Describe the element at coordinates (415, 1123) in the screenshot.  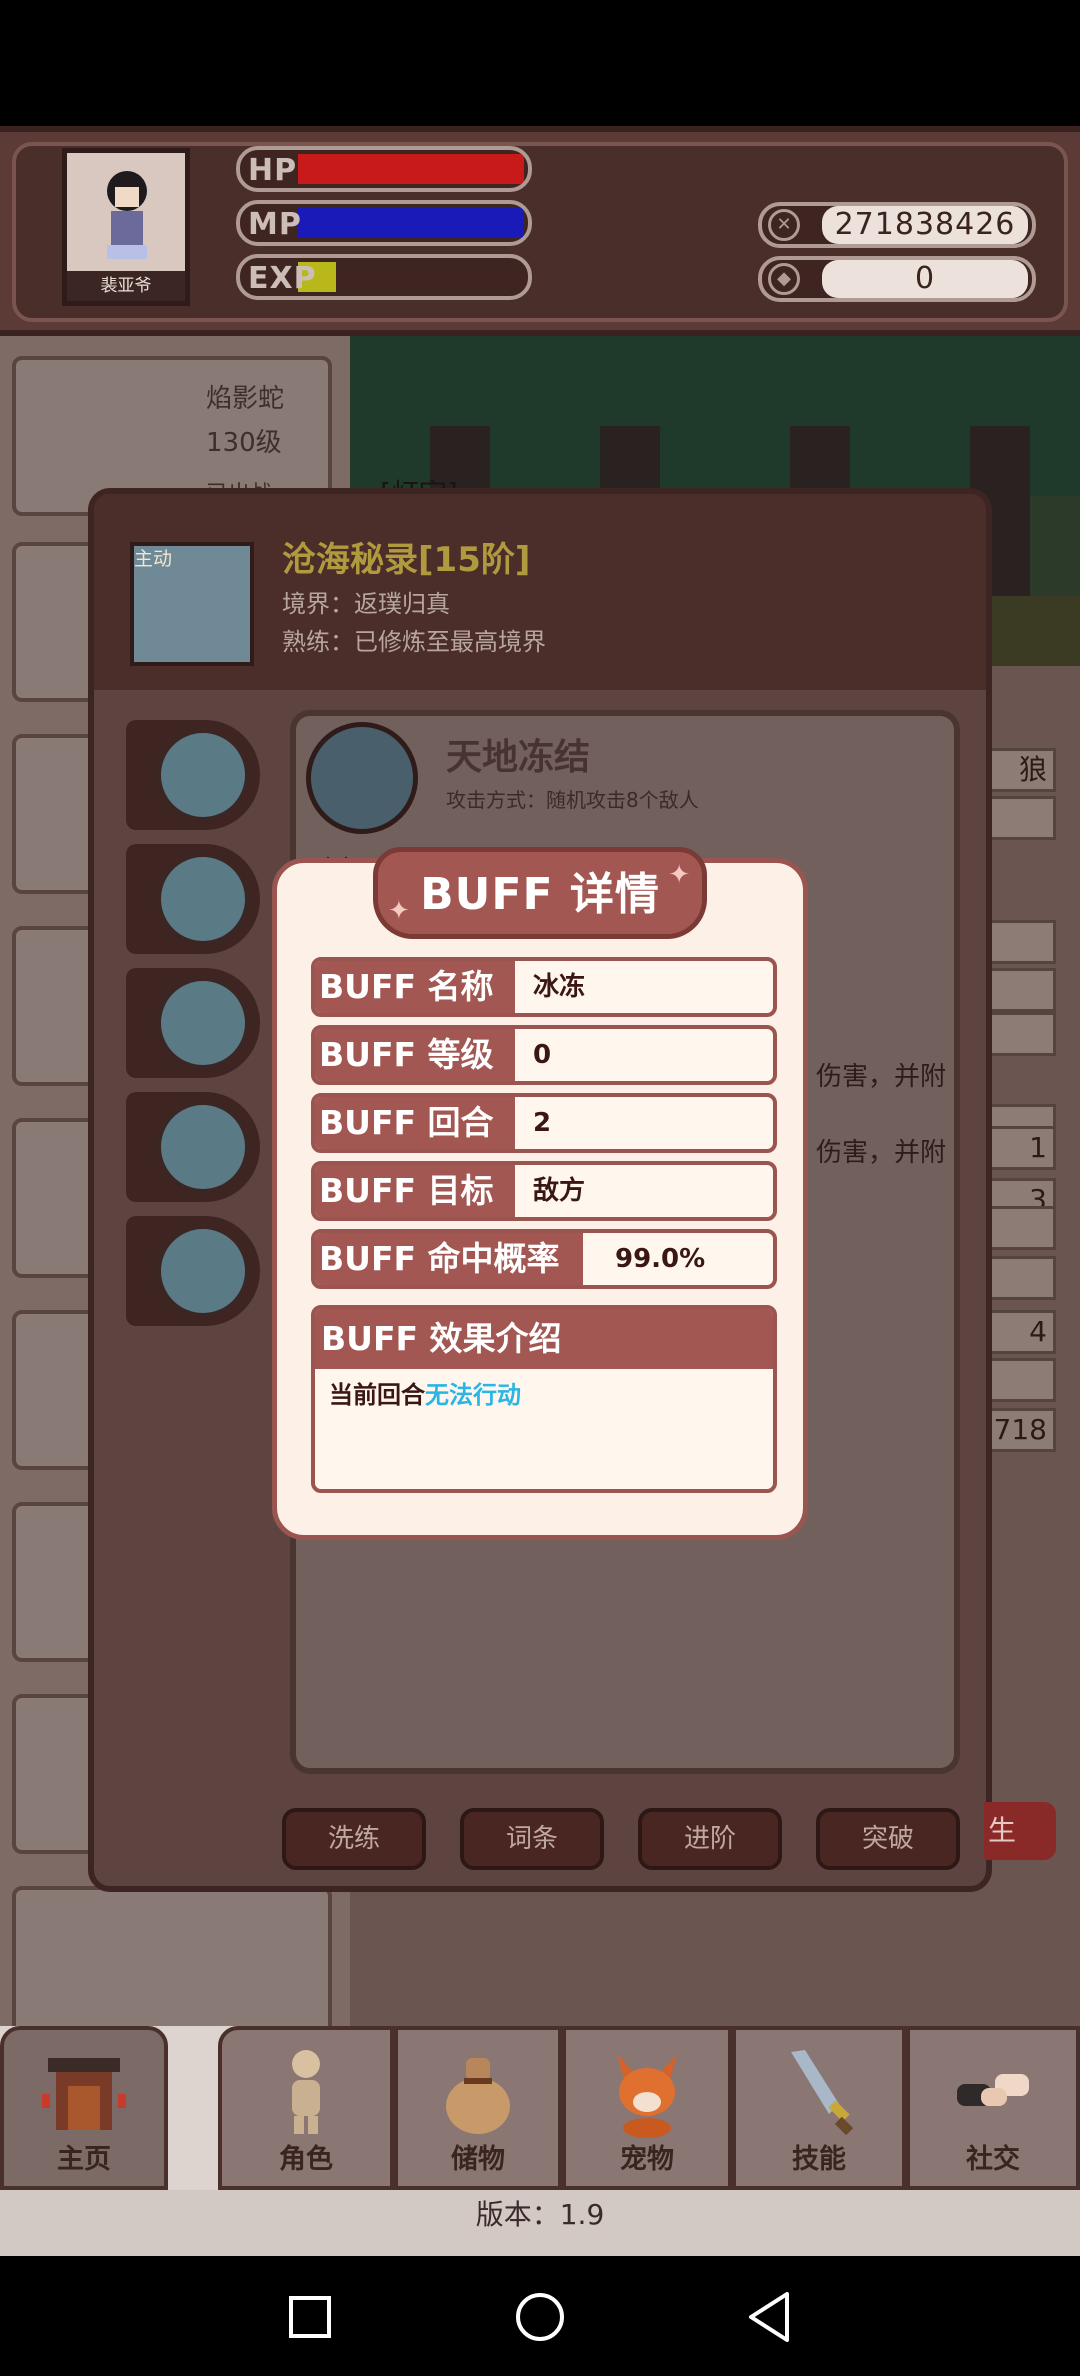
I see `buff-rounds-label: BUFF 回合` at that location.